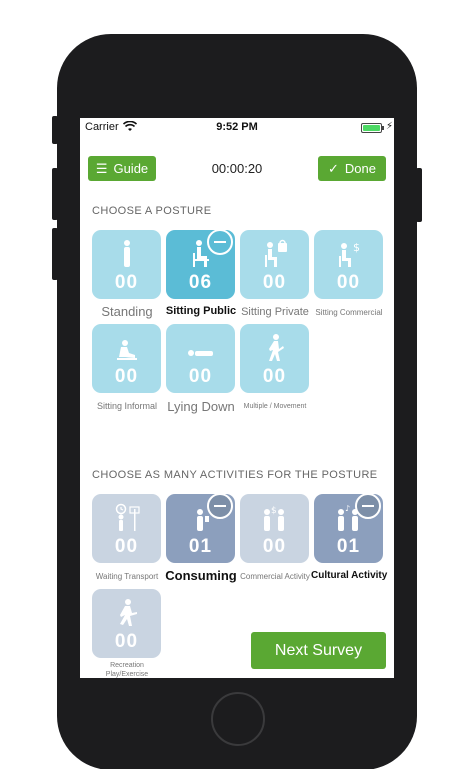 The image size is (474, 769). What do you see at coordinates (390, 126) in the screenshot?
I see `charging-icon: ⚡` at bounding box center [390, 126].